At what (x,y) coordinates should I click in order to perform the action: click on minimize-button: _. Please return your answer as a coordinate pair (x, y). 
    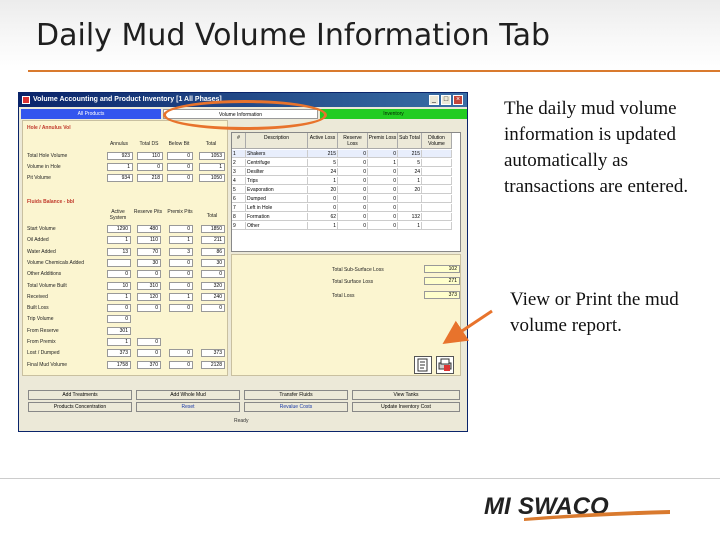
    Looking at the image, I should click on (434, 100).